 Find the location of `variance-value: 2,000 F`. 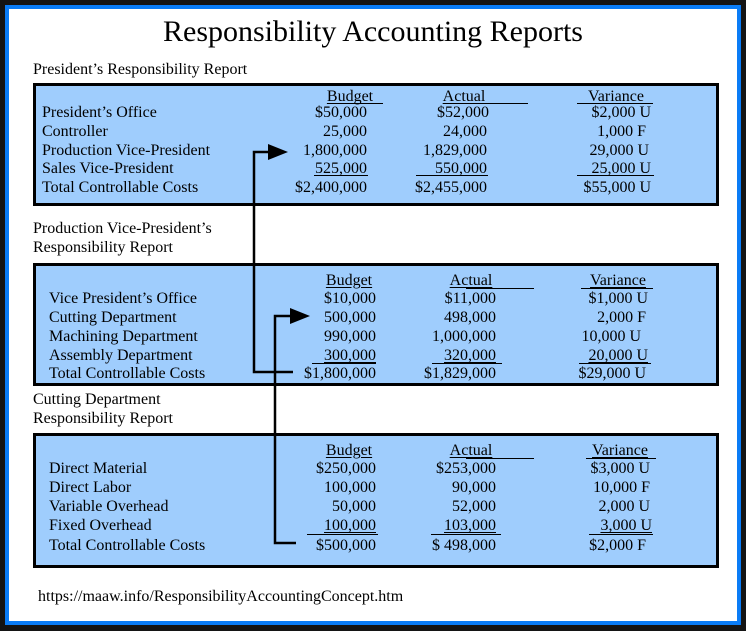

variance-value: 2,000 F is located at coordinates (621, 317).